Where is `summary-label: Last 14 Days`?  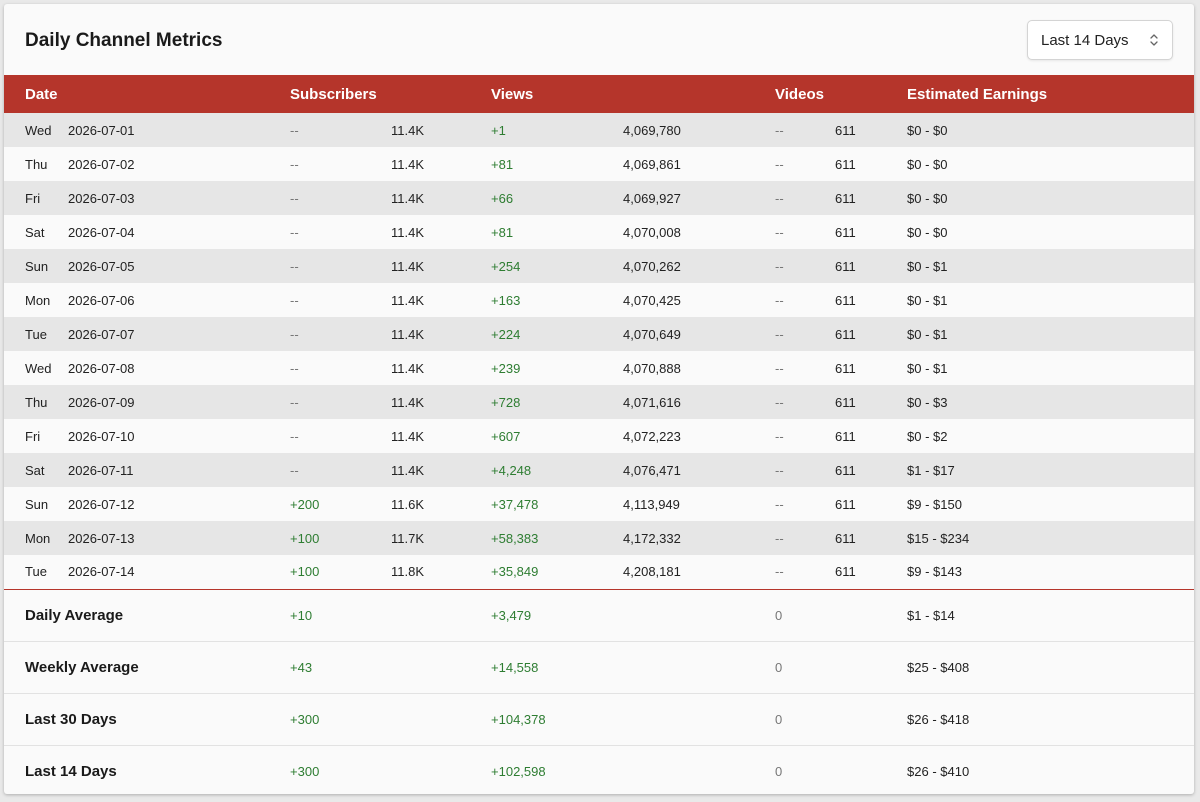 summary-label: Last 14 Days is located at coordinates (71, 771).